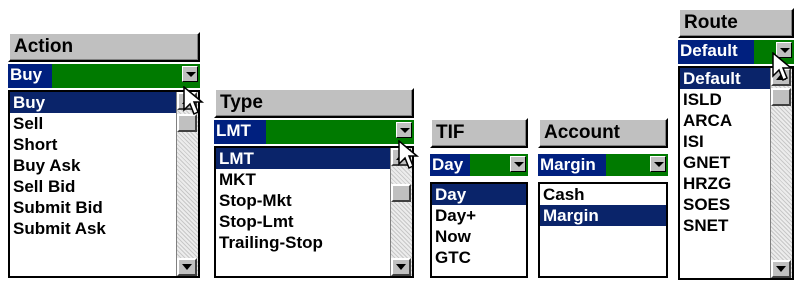 The image size is (799, 290). What do you see at coordinates (658, 164) in the screenshot?
I see `account-dropdown-arrow-icon` at bounding box center [658, 164].